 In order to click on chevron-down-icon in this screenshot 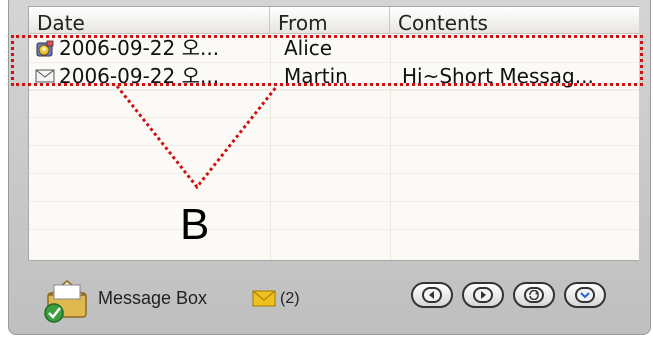, I will do `click(585, 295)`.